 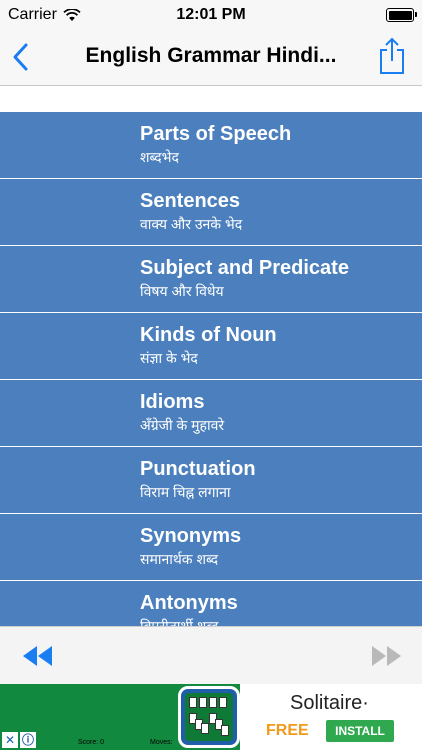 I want to click on list-item: Parts of Speech शब्दभेद, so click(x=211, y=145).